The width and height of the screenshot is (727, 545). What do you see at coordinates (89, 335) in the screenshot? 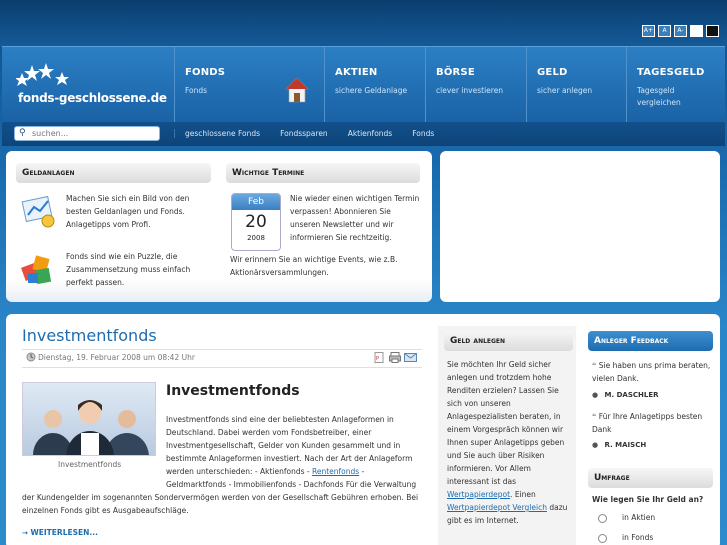
I see `article-title: Investmentfonds` at bounding box center [89, 335].